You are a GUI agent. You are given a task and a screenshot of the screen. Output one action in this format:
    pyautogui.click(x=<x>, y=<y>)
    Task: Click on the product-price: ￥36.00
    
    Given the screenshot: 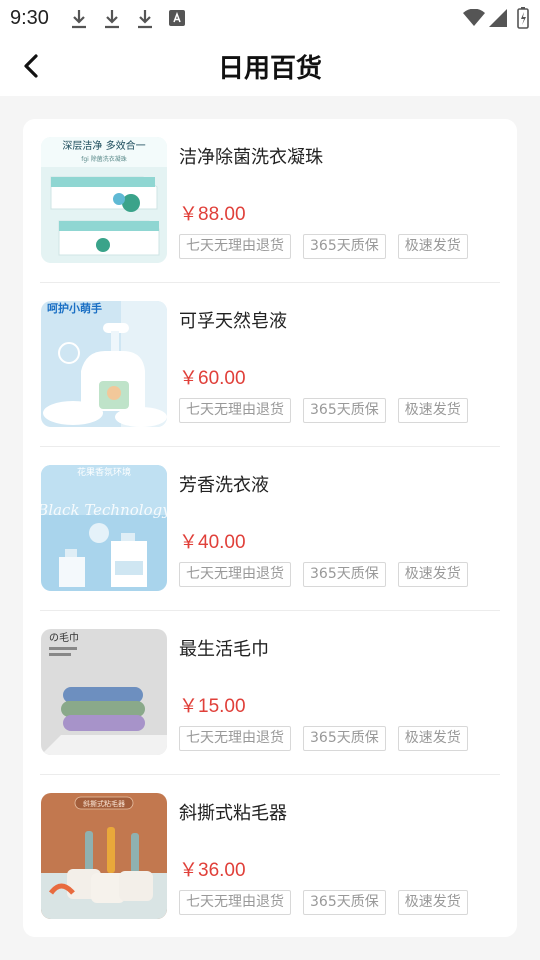 What is the action you would take?
    pyautogui.click(x=212, y=870)
    